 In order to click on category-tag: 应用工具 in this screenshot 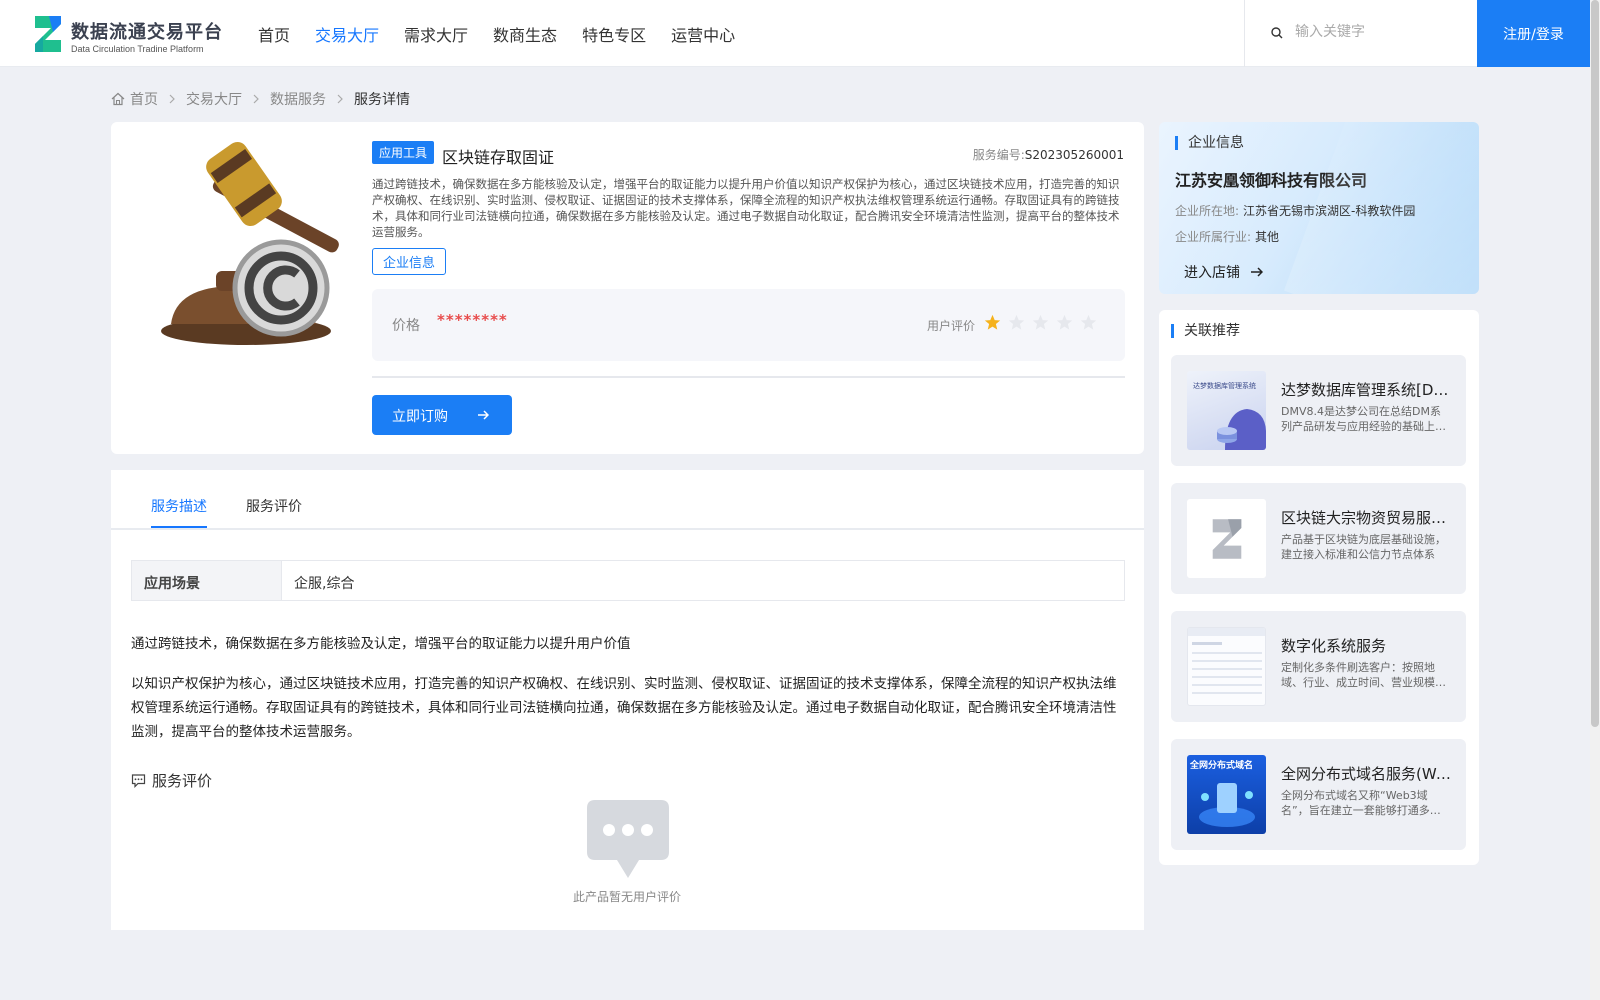, I will do `click(403, 152)`.